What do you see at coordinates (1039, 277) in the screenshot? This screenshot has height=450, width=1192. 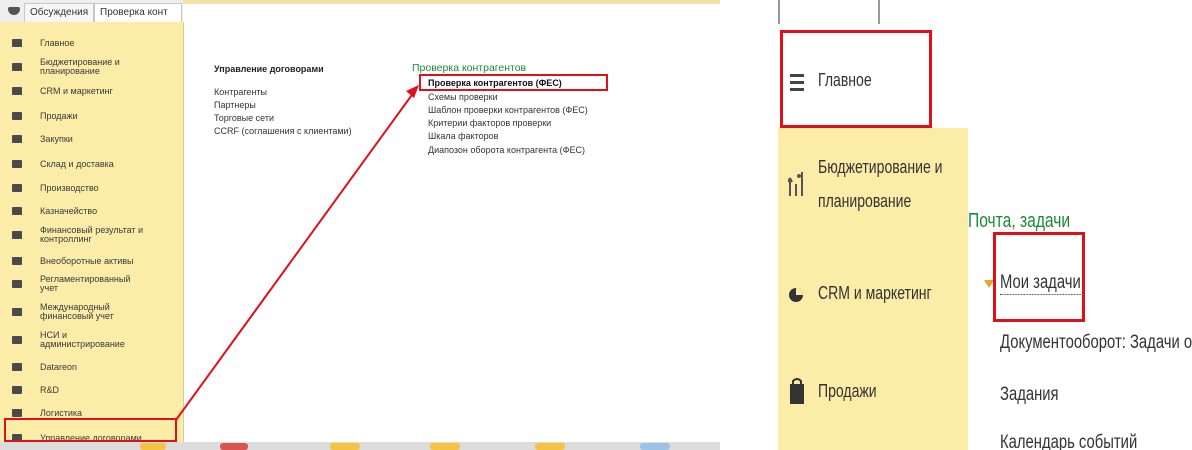 I see `highlight-box-my-tasks` at bounding box center [1039, 277].